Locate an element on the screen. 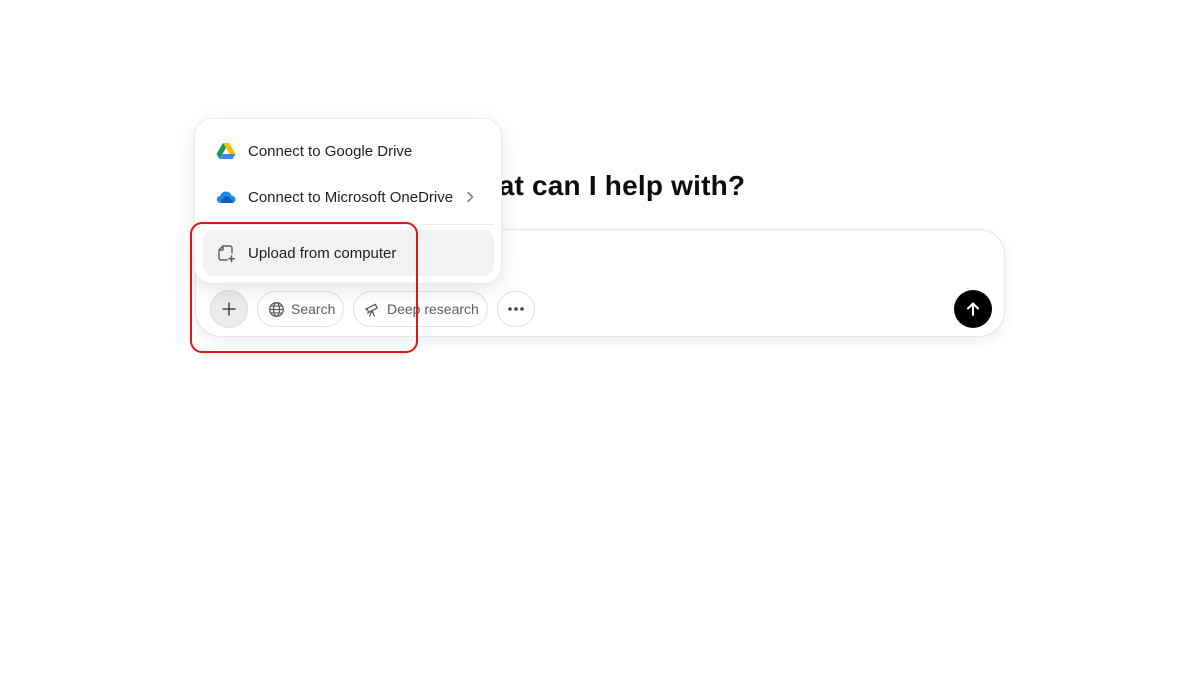  menu-divider is located at coordinates (348, 224).